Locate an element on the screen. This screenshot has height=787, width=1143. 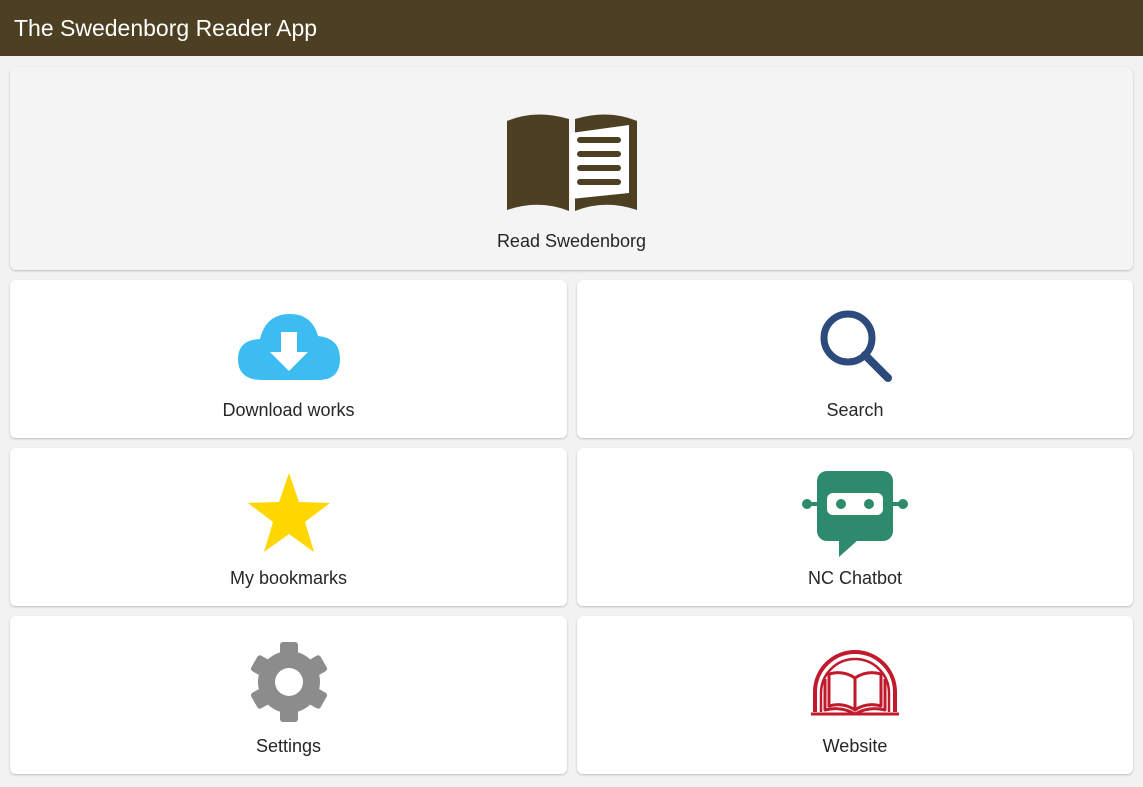
download-works-tile: Download works is located at coordinates (288, 359).